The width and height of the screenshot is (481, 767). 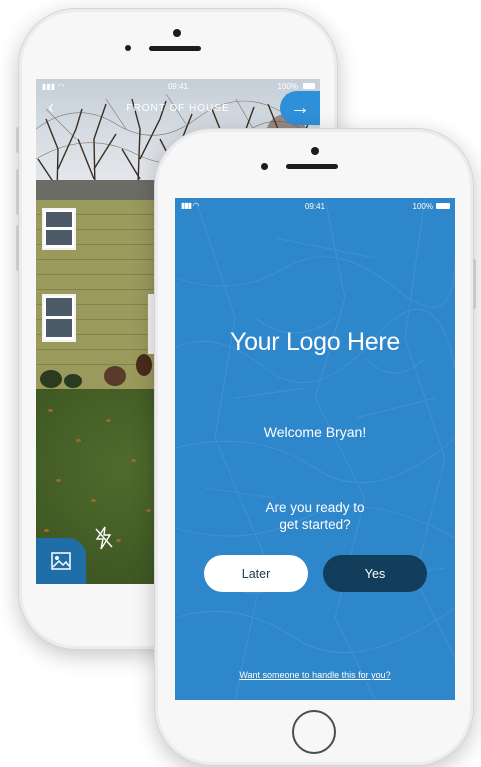 What do you see at coordinates (256, 573) in the screenshot?
I see `later-button: Later` at bounding box center [256, 573].